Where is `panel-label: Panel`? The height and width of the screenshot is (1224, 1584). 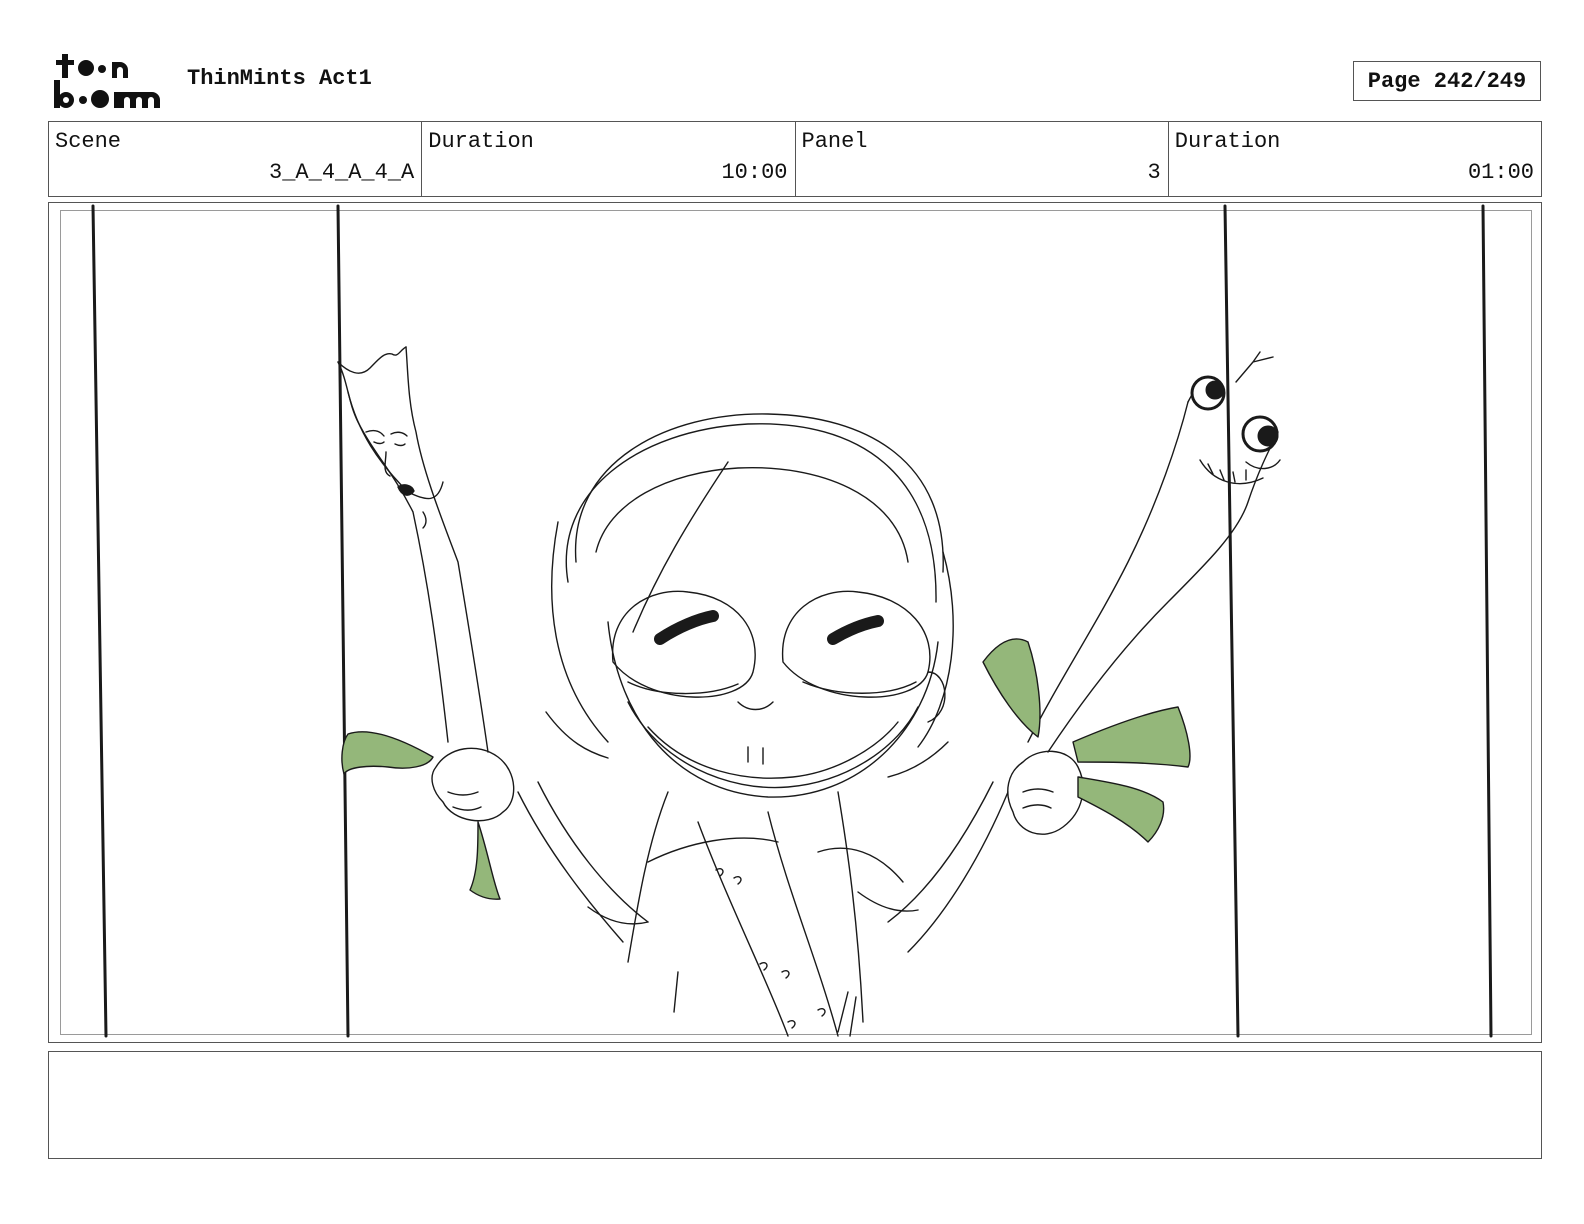 panel-label: Panel is located at coordinates (834, 141).